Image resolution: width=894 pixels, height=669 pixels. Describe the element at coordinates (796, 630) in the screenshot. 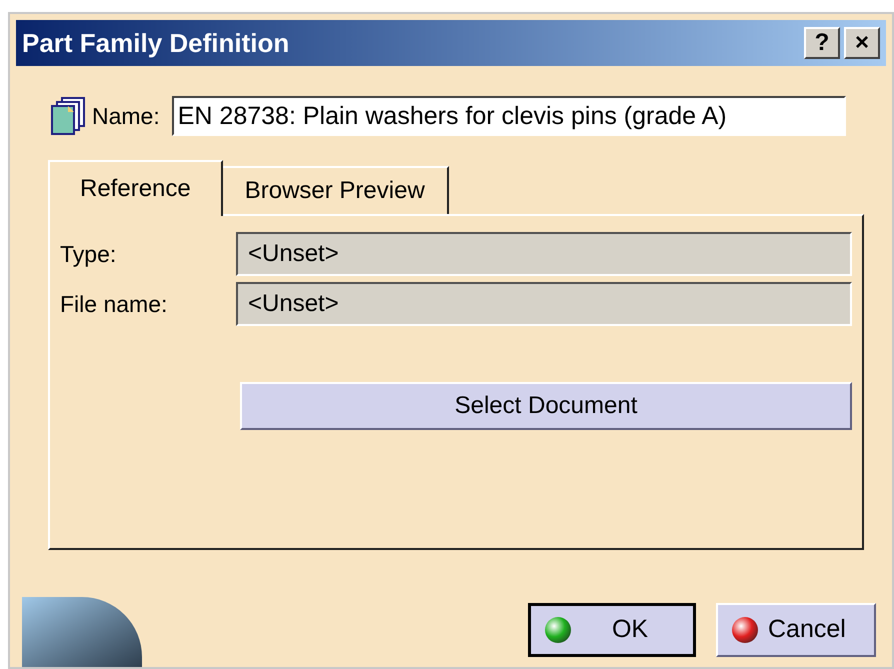

I see `cancel-button: Cancel` at that location.